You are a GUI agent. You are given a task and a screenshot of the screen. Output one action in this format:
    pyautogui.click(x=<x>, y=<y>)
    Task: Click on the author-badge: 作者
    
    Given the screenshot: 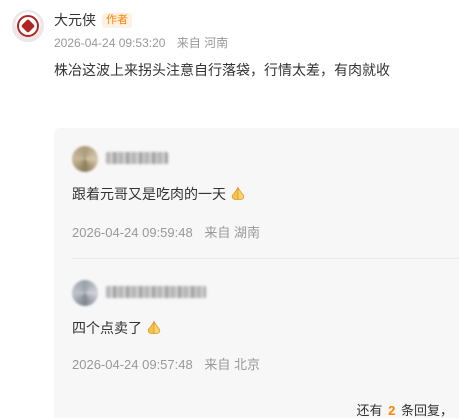 What is the action you would take?
    pyautogui.click(x=117, y=20)
    